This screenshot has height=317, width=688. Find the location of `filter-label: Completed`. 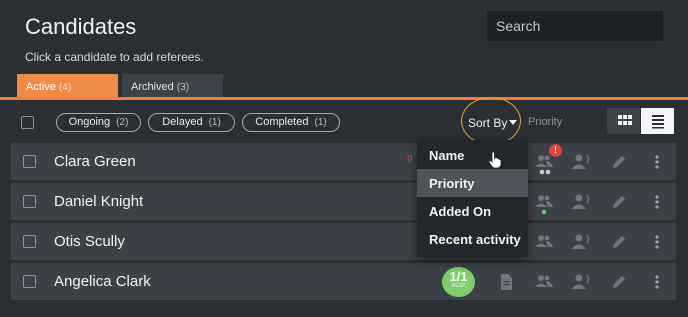

filter-label: Completed is located at coordinates (282, 122).